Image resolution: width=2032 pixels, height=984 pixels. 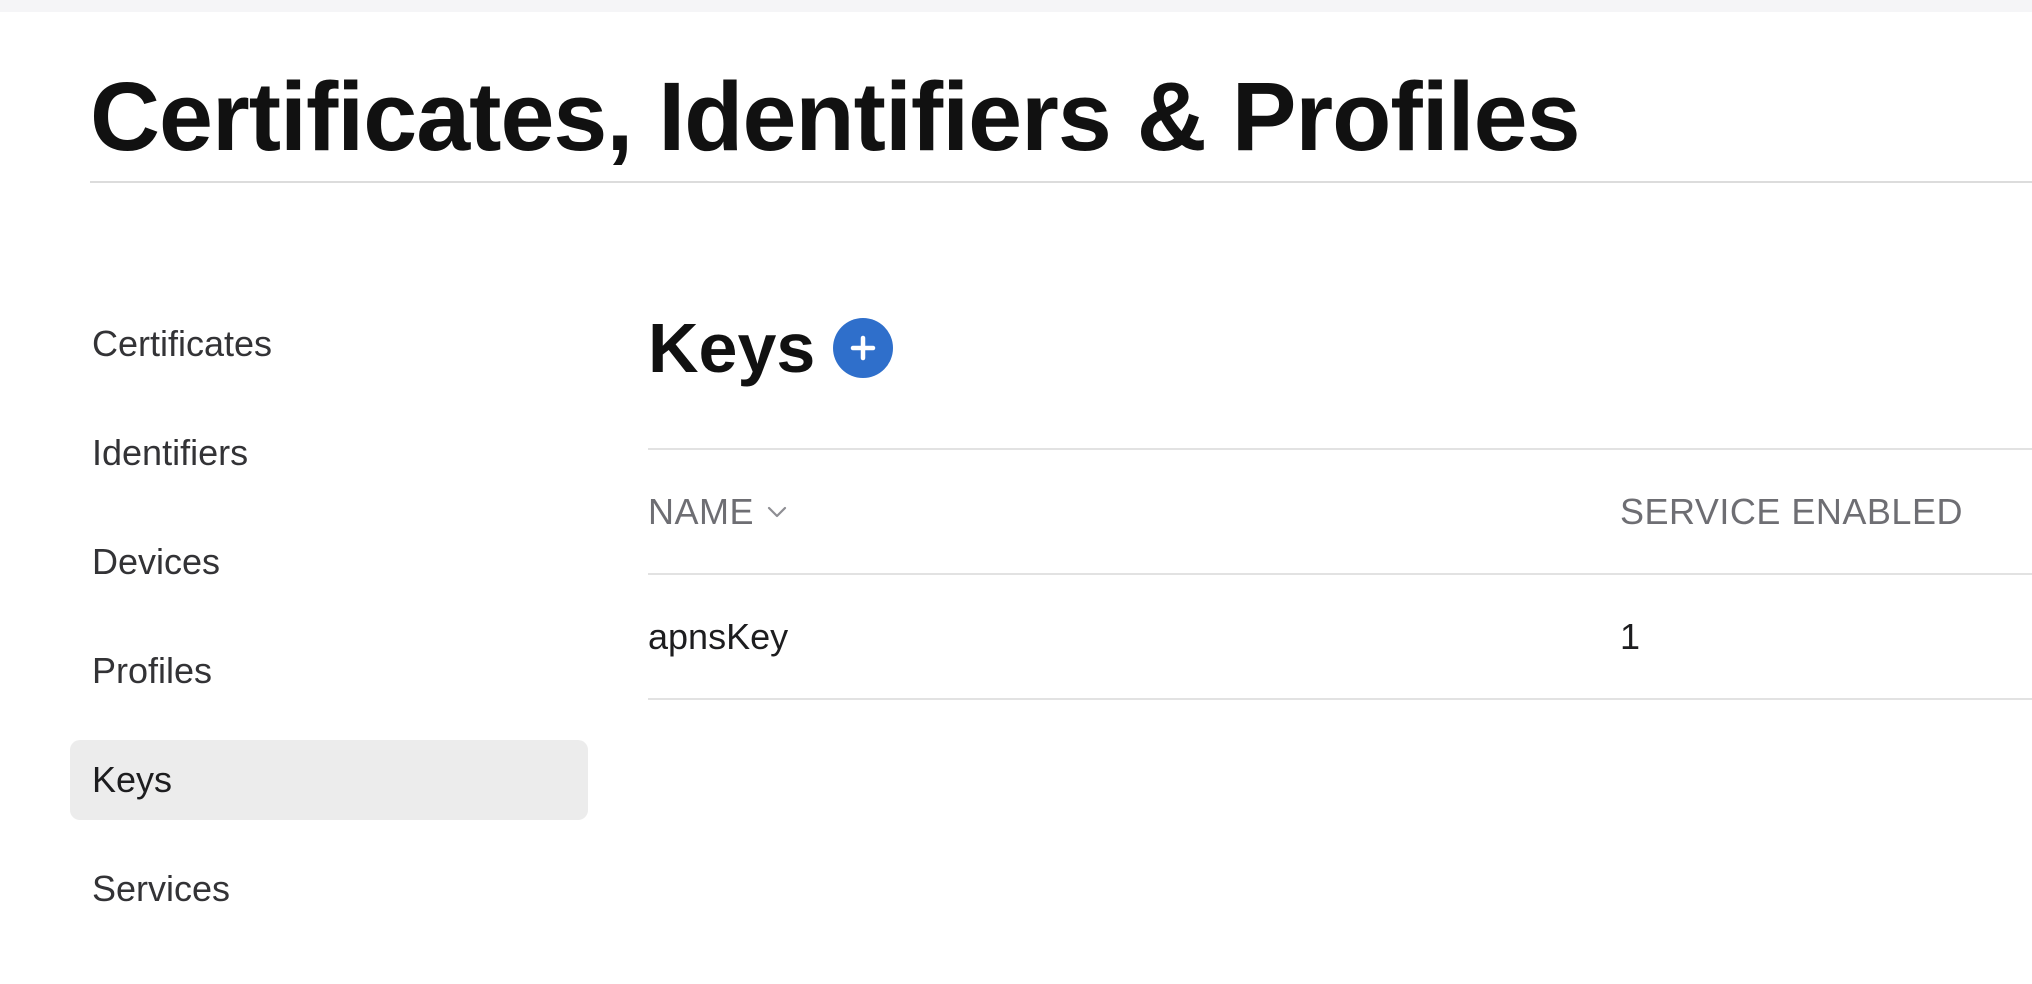 What do you see at coordinates (329, 671) in the screenshot?
I see `sidebar-item-profiles: Profiles` at bounding box center [329, 671].